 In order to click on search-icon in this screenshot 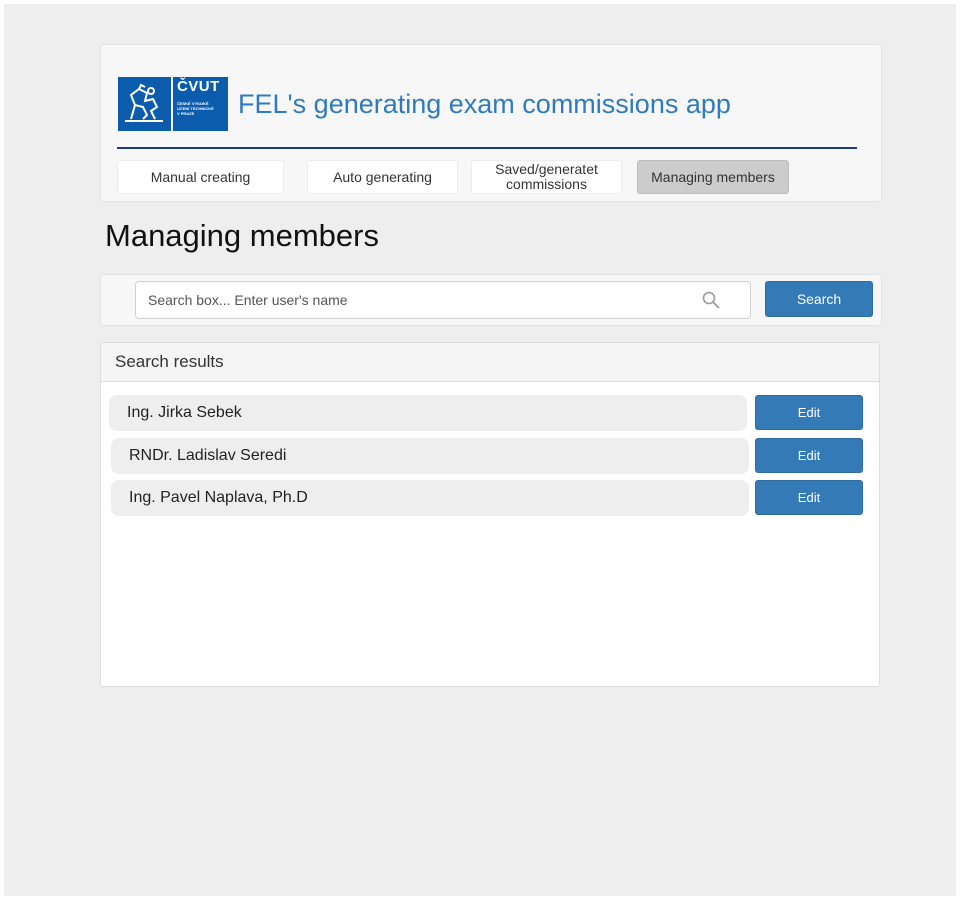, I will do `click(711, 300)`.